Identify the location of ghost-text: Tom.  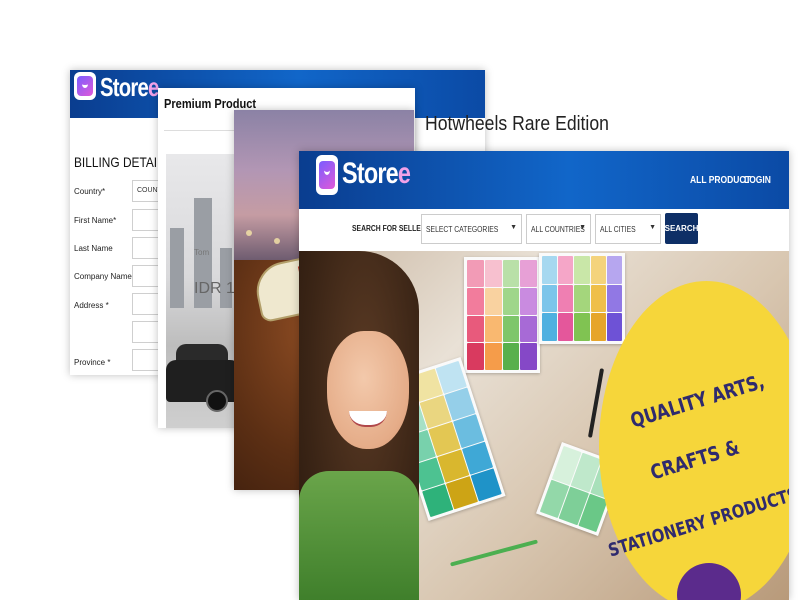
(202, 252).